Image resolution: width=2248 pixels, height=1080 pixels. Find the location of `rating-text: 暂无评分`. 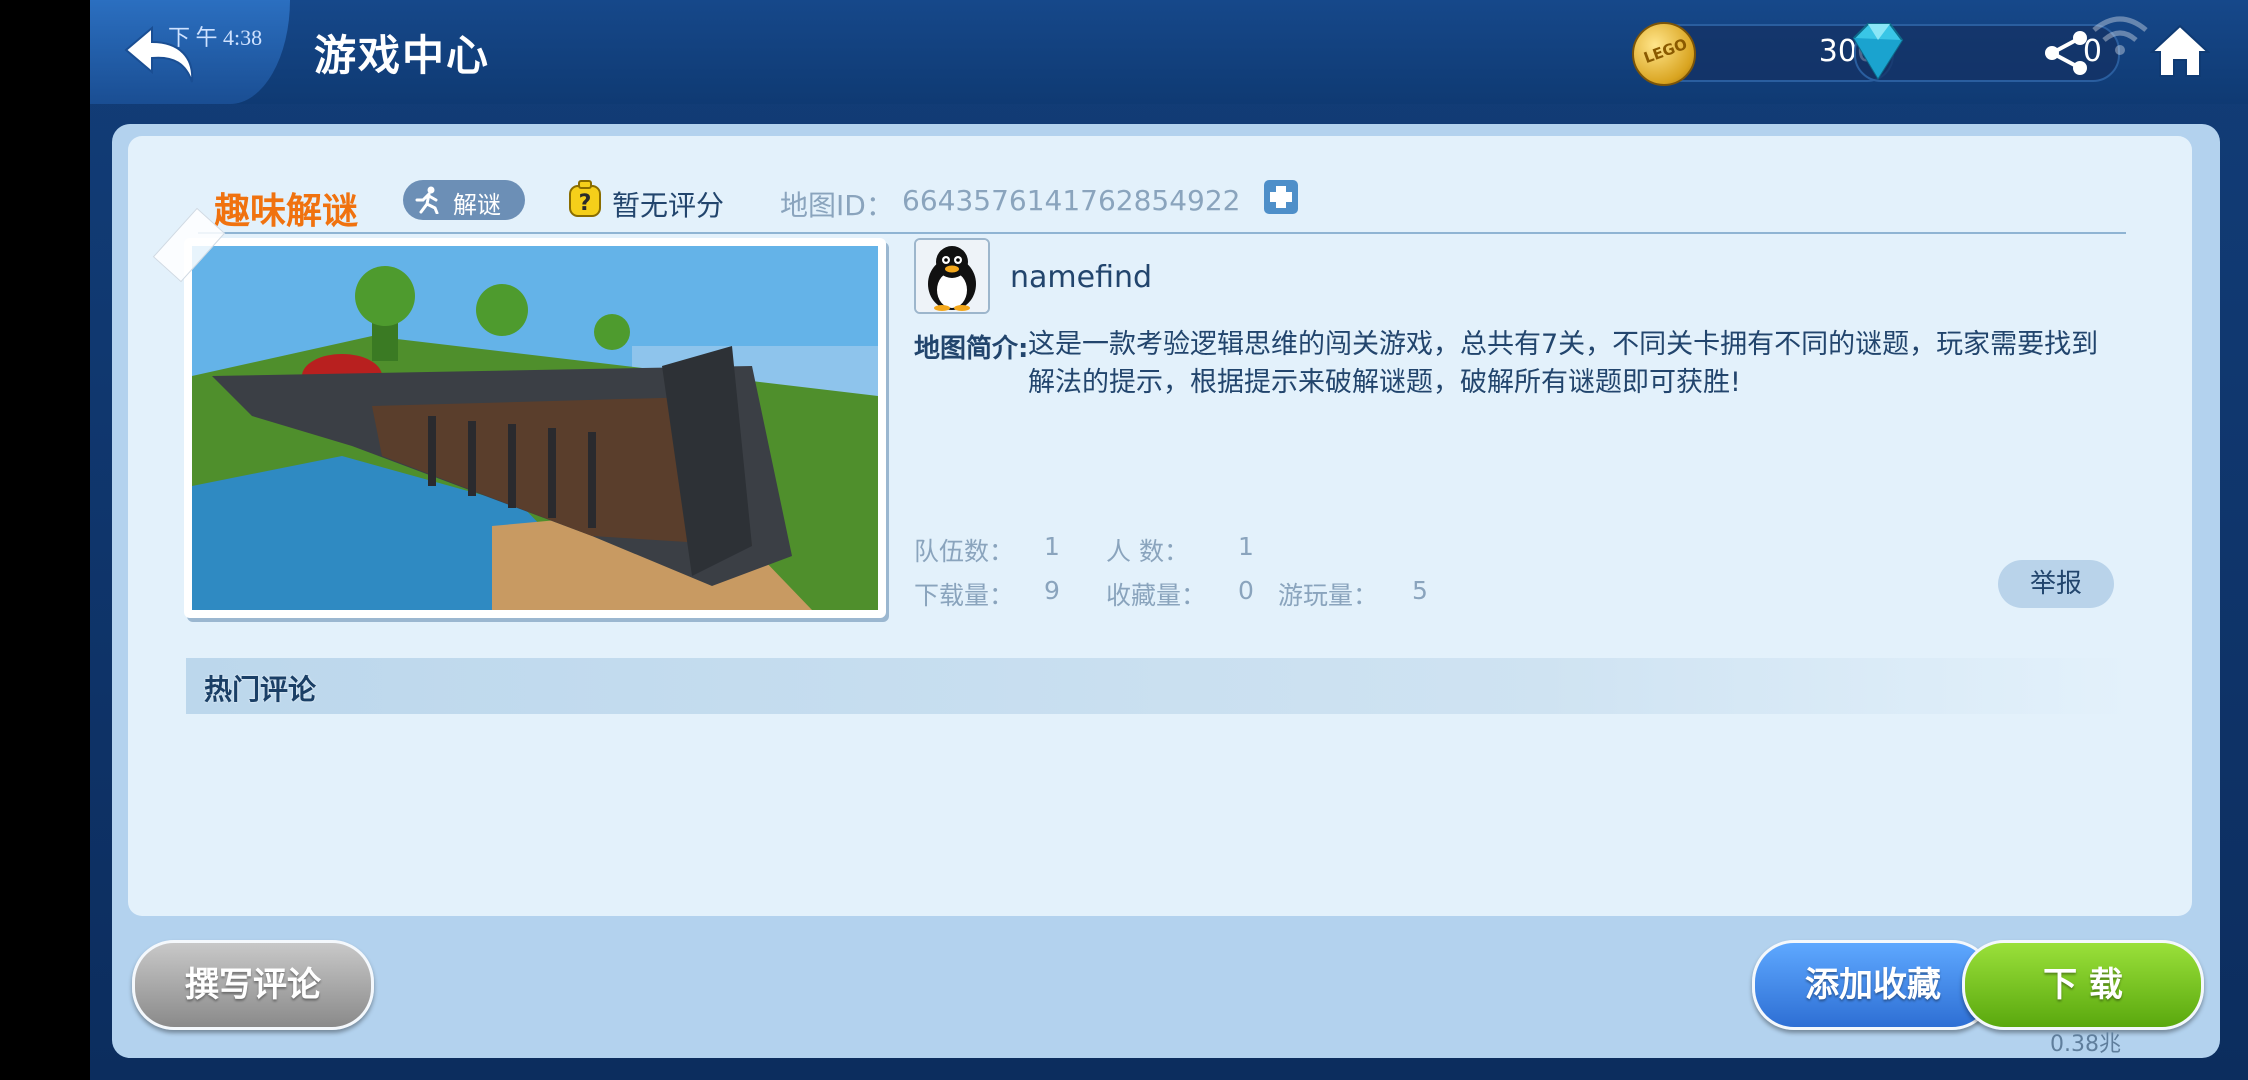

rating-text: 暂无评分 is located at coordinates (668, 205).